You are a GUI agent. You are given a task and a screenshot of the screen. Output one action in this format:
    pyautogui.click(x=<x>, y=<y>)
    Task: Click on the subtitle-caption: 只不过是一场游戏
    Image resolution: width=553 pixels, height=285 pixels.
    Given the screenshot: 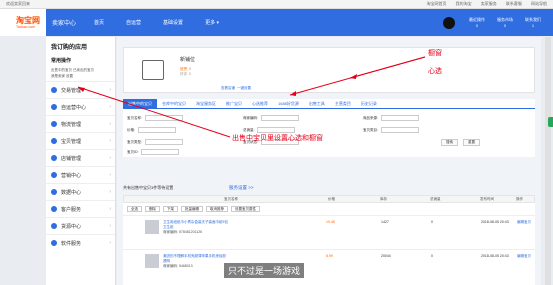 What is the action you would take?
    pyautogui.click(x=264, y=270)
    